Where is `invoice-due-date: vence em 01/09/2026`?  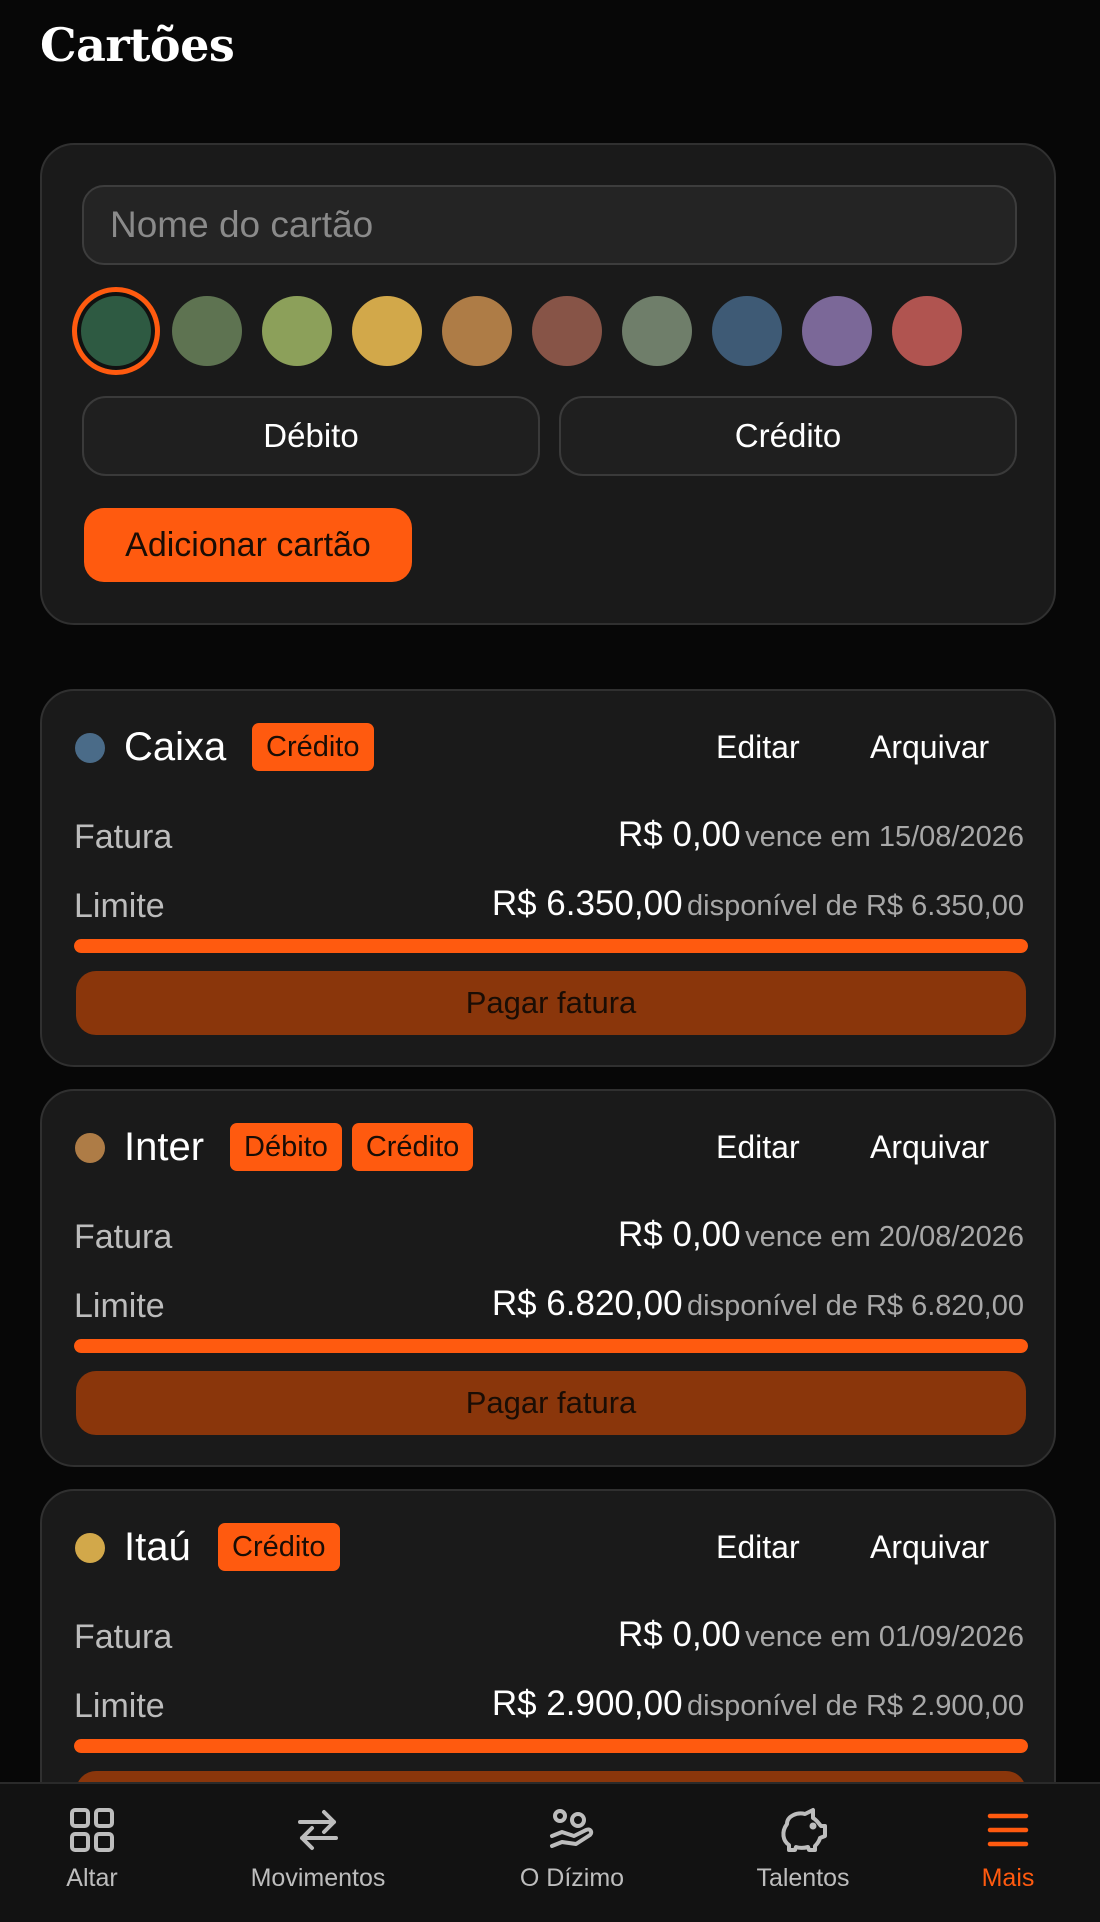 invoice-due-date: vence em 01/09/2026 is located at coordinates (884, 1637).